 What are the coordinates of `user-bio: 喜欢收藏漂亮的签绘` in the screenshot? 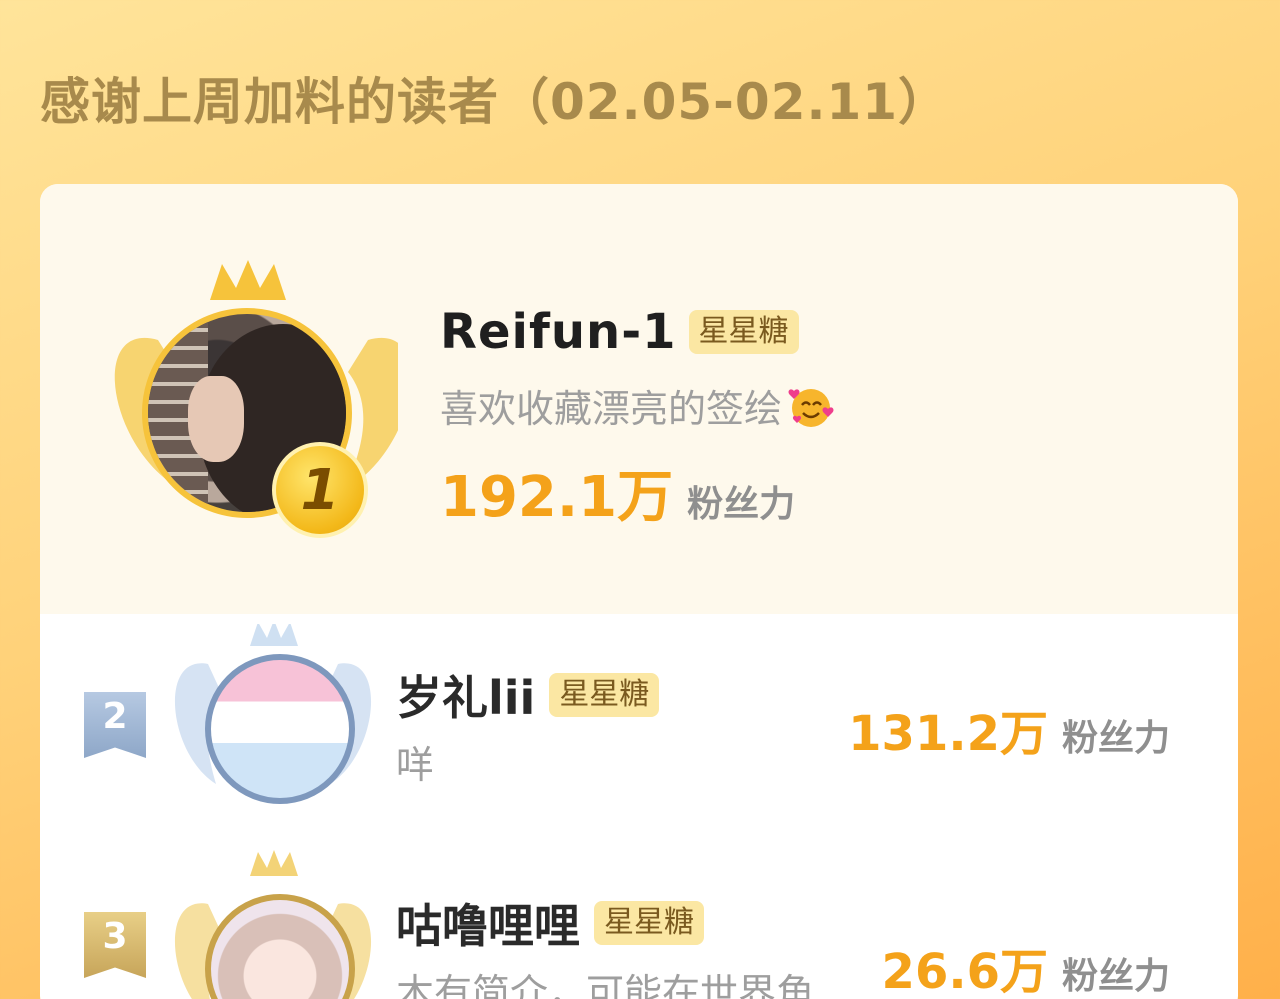 It's located at (637, 405).